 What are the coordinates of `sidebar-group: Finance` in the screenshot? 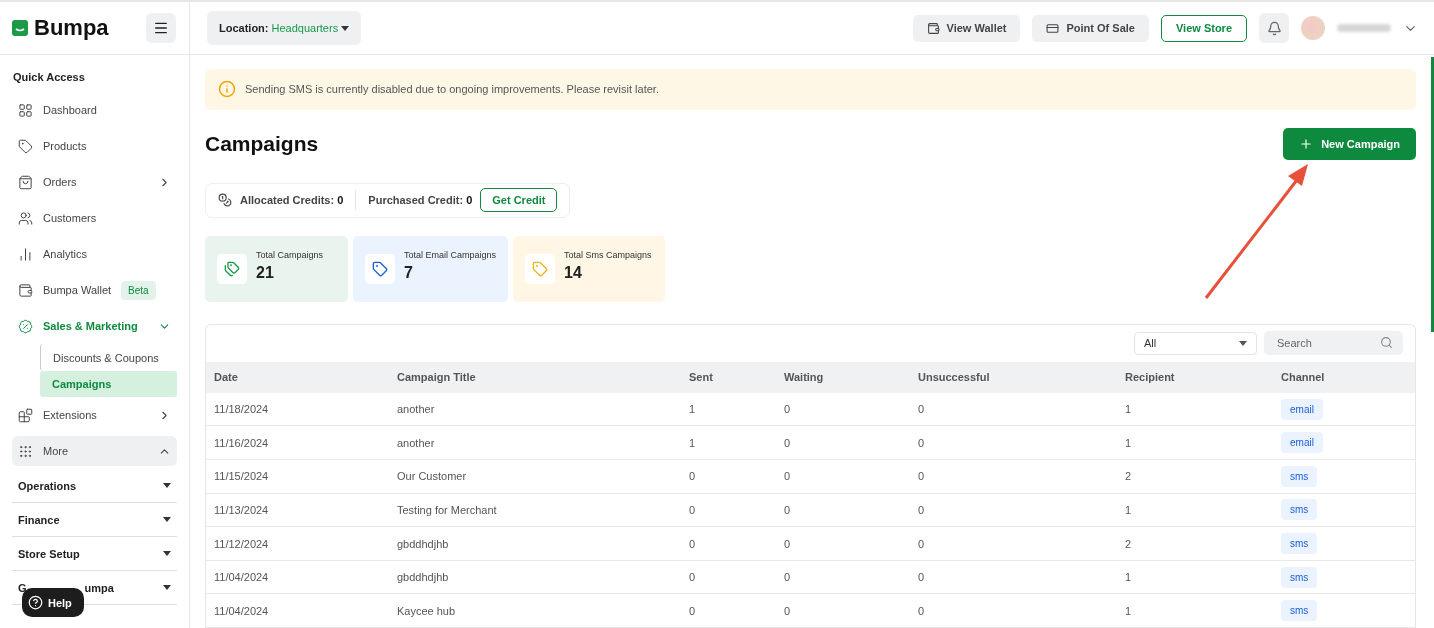 It's located at (94, 520).